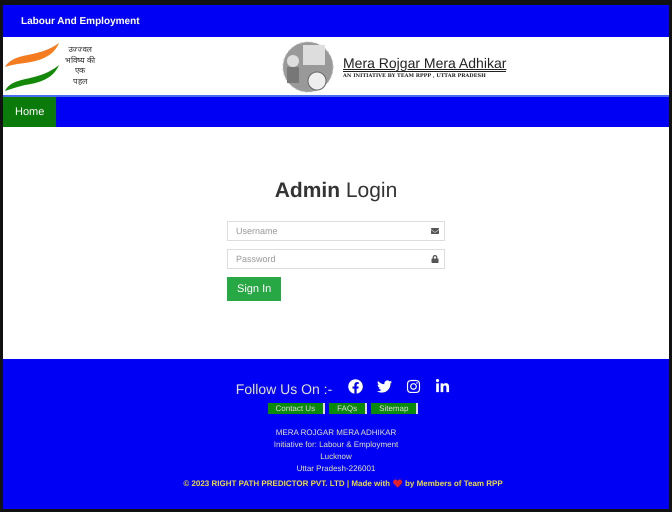  I want to click on slogan-line: भविष्य की, so click(80, 61).